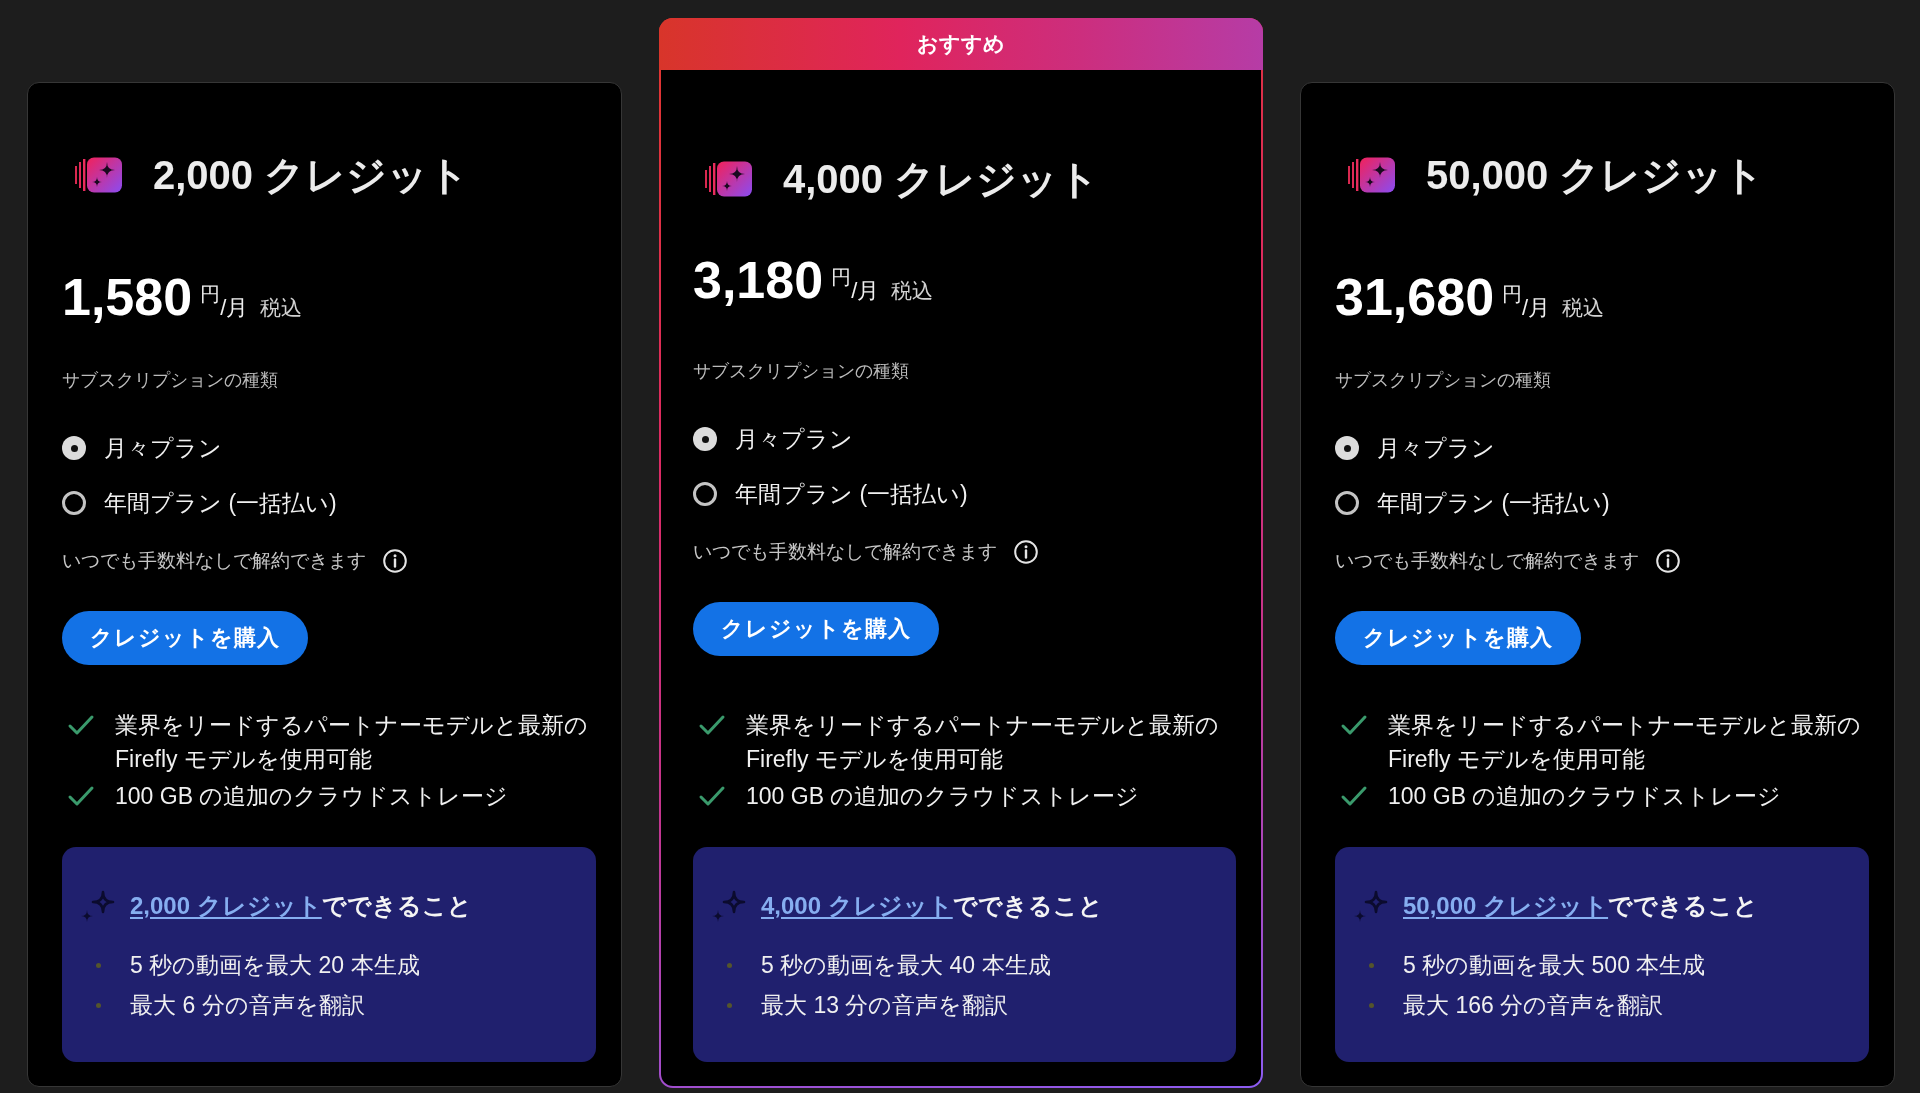 Image resolution: width=1920 pixels, height=1093 pixels. I want to click on usage-heading: 50,000 クレジット でできること, so click(1581, 906).